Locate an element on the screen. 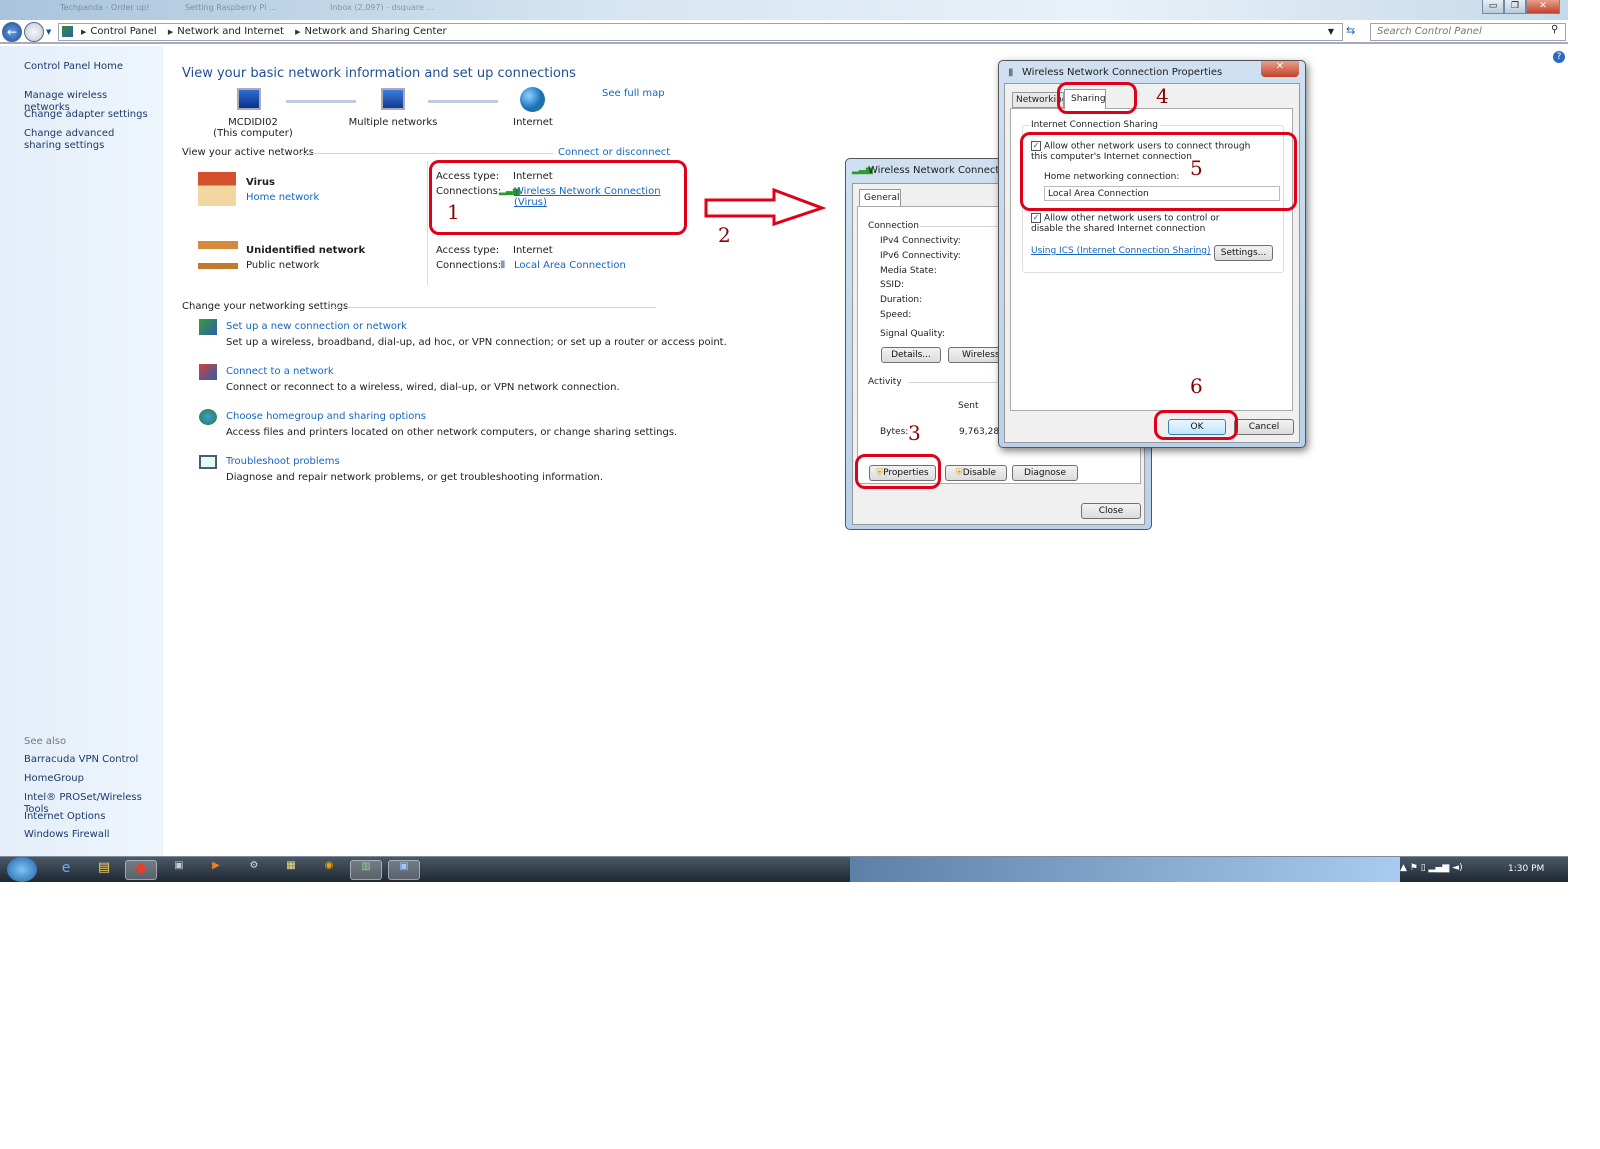  close-button: ✕ is located at coordinates (1543, 7).